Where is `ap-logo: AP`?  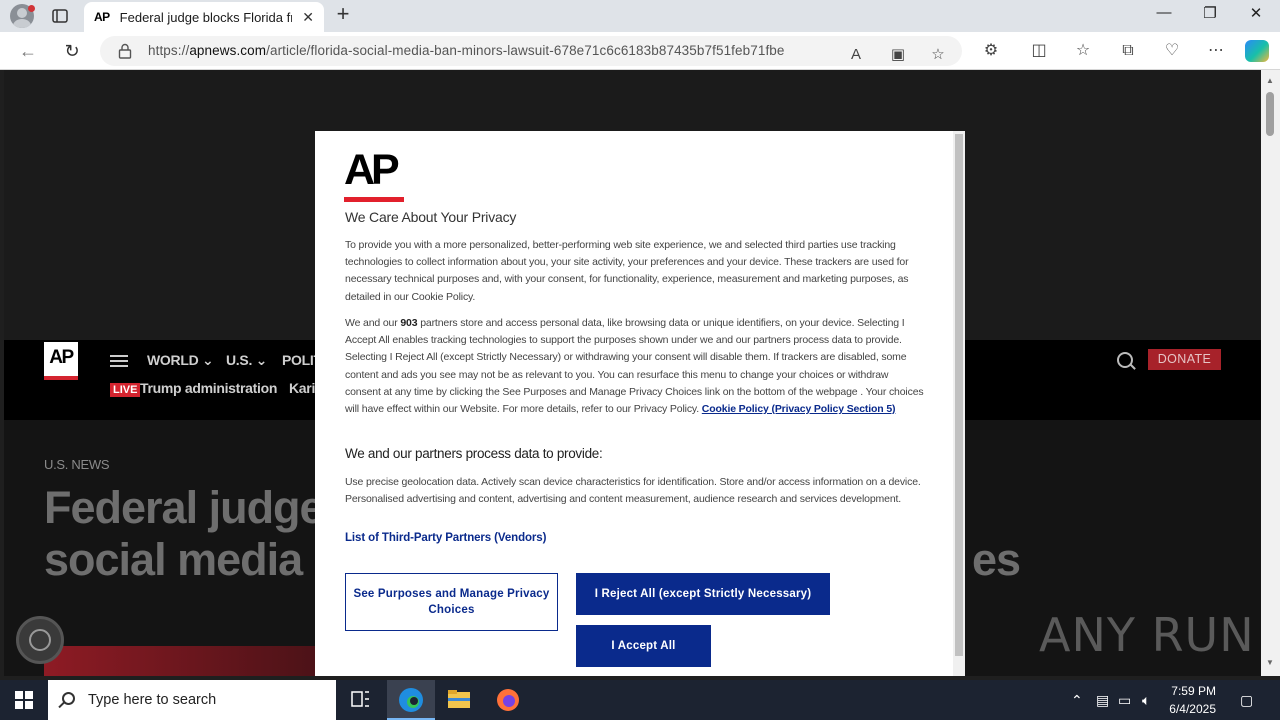 ap-logo: AP is located at coordinates (61, 361).